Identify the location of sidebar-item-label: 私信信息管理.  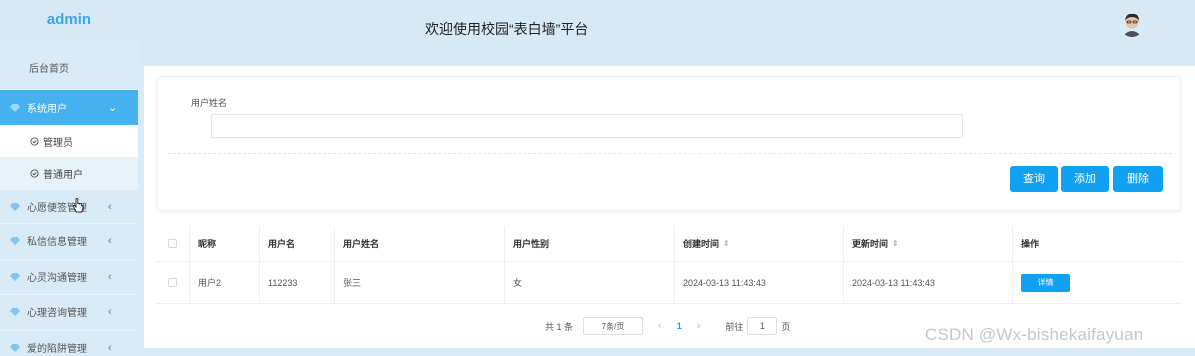
(57, 242).